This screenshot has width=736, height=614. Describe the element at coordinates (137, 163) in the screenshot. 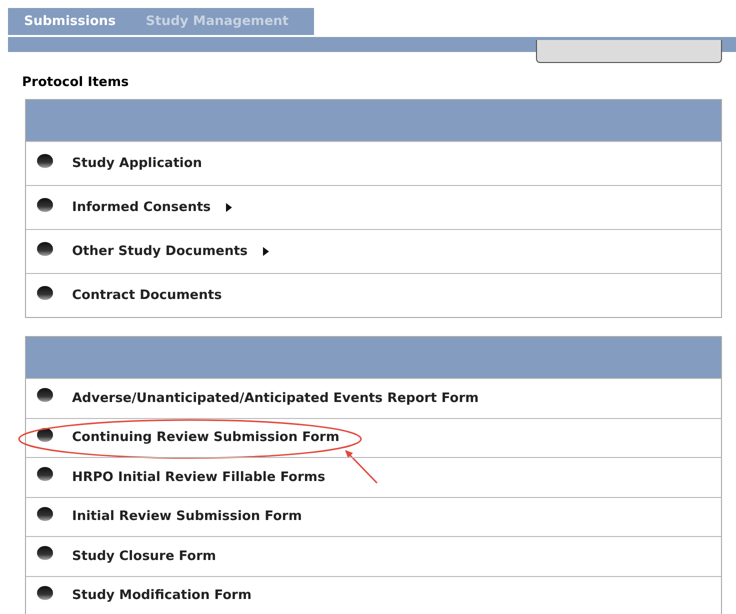

I see `item-link: Study Application` at that location.